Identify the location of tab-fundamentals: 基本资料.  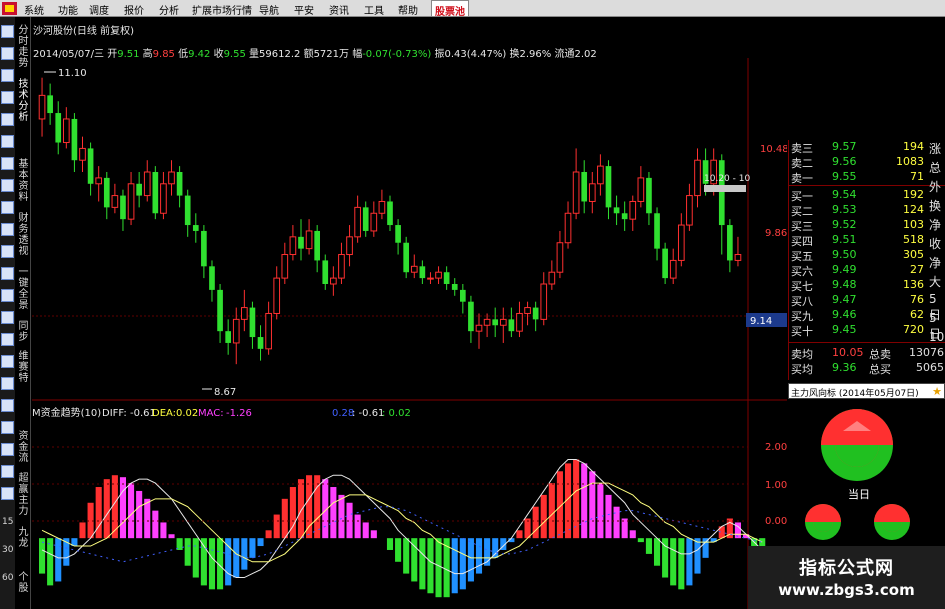
(23, 181).